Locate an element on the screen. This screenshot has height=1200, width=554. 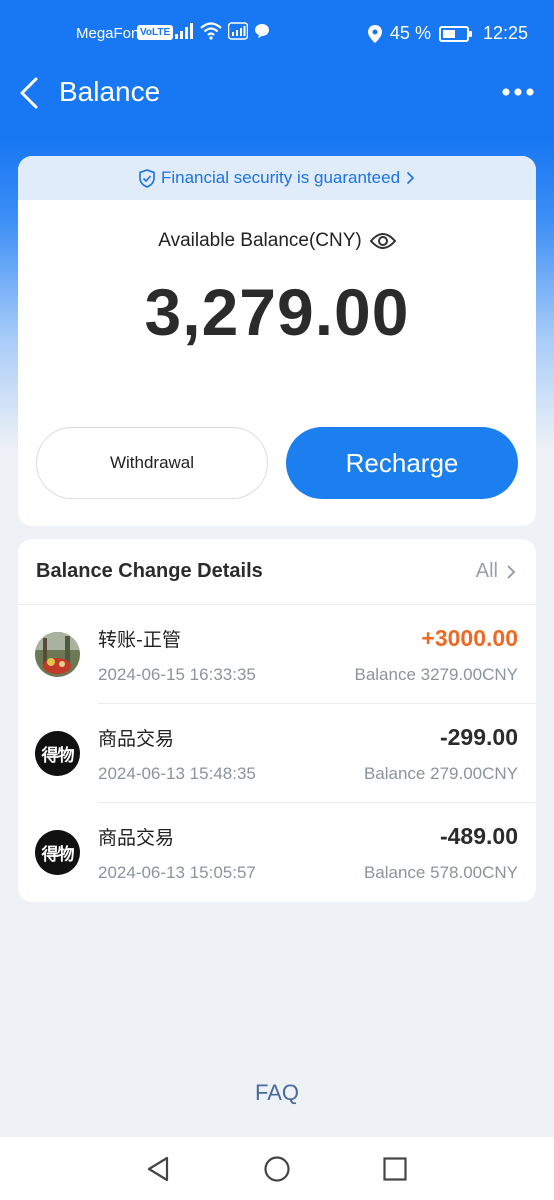
wifi-icon is located at coordinates (211, 31).